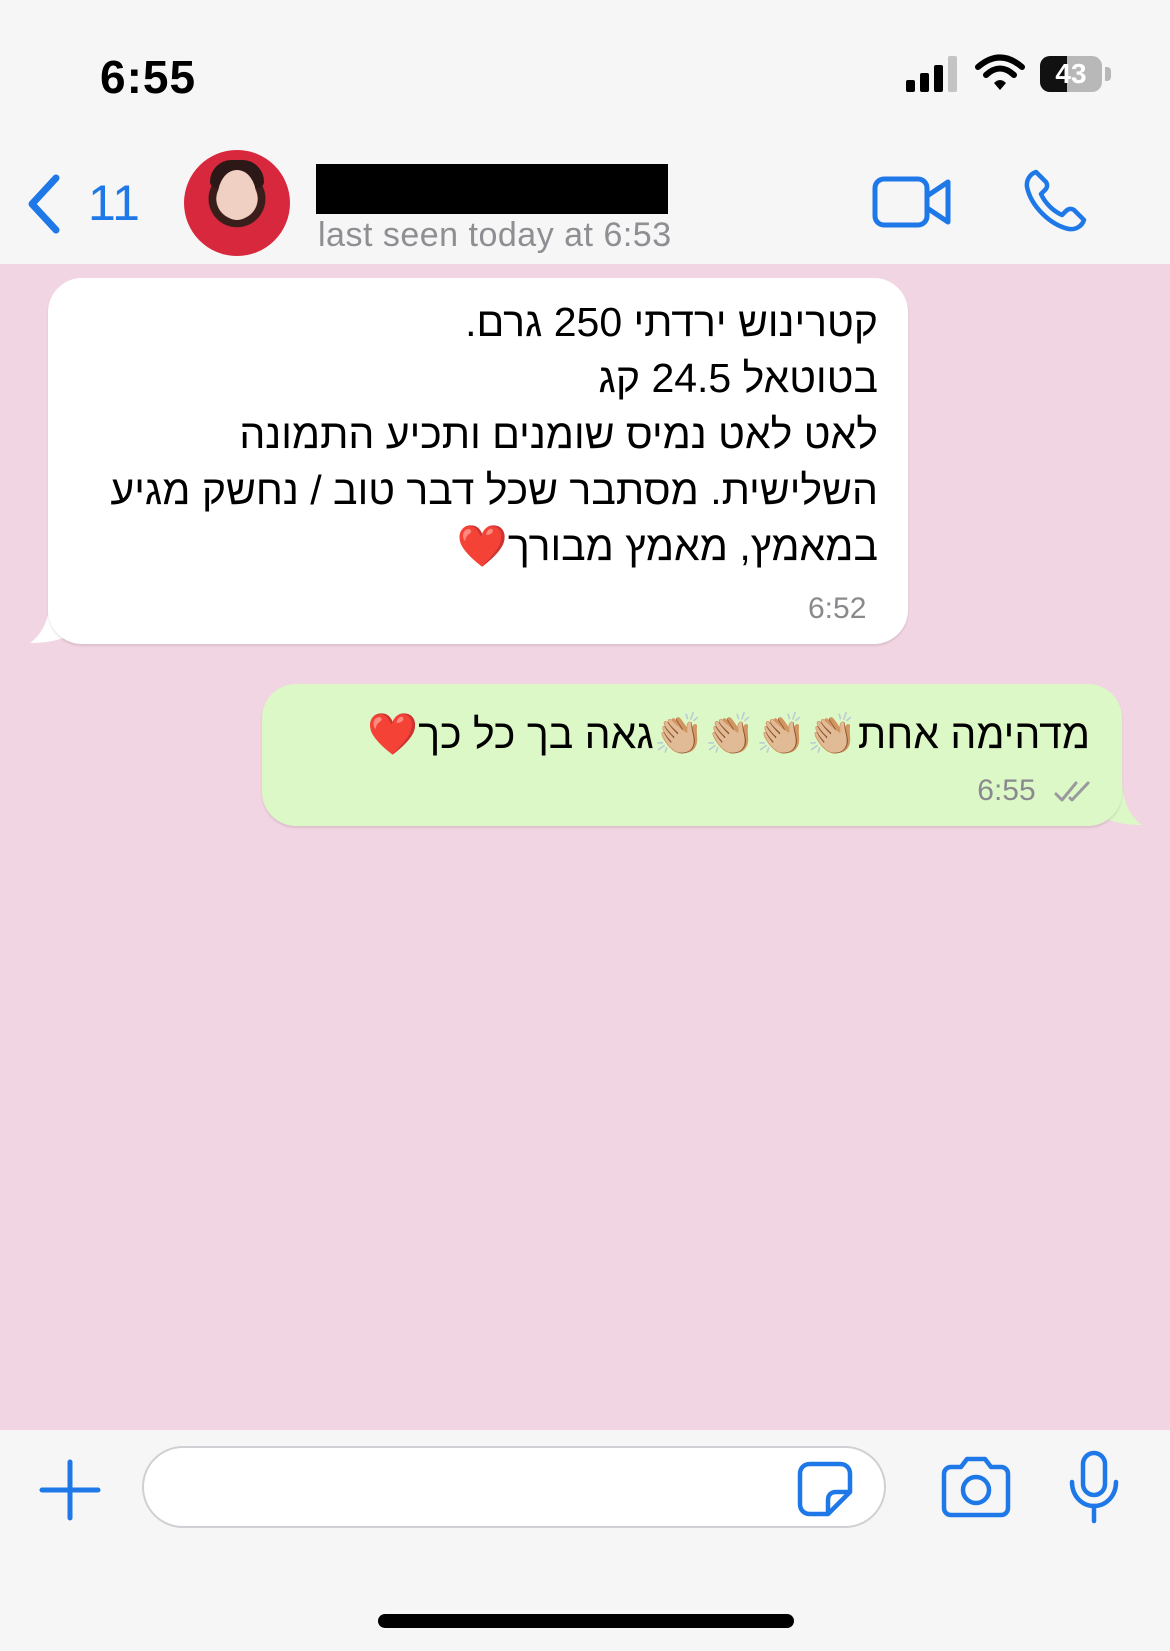 The width and height of the screenshot is (1170, 1651). Describe the element at coordinates (1094, 1487) in the screenshot. I see `microphone-icon` at that location.